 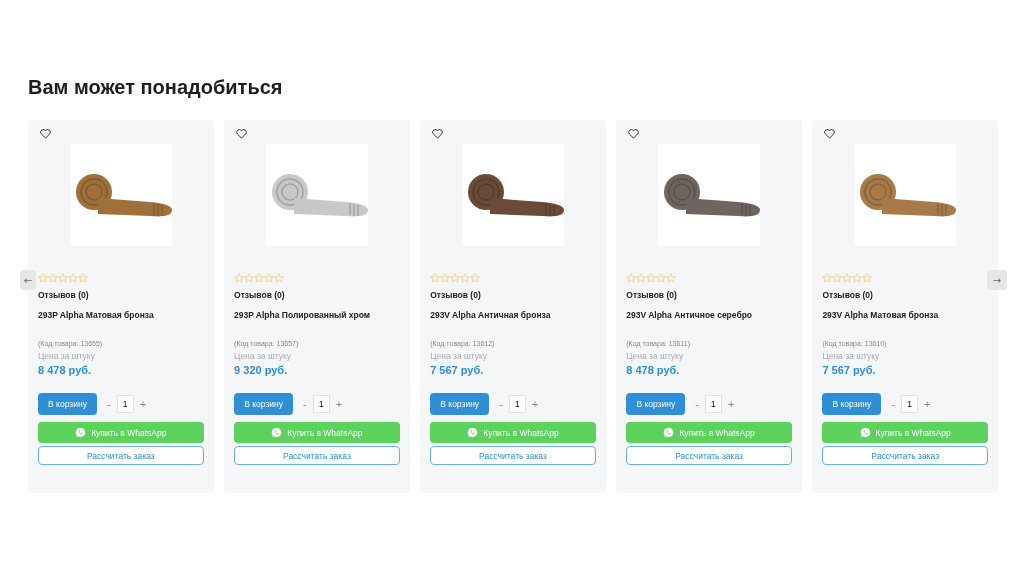 What do you see at coordinates (28, 280) in the screenshot?
I see `previous-button: ←` at bounding box center [28, 280].